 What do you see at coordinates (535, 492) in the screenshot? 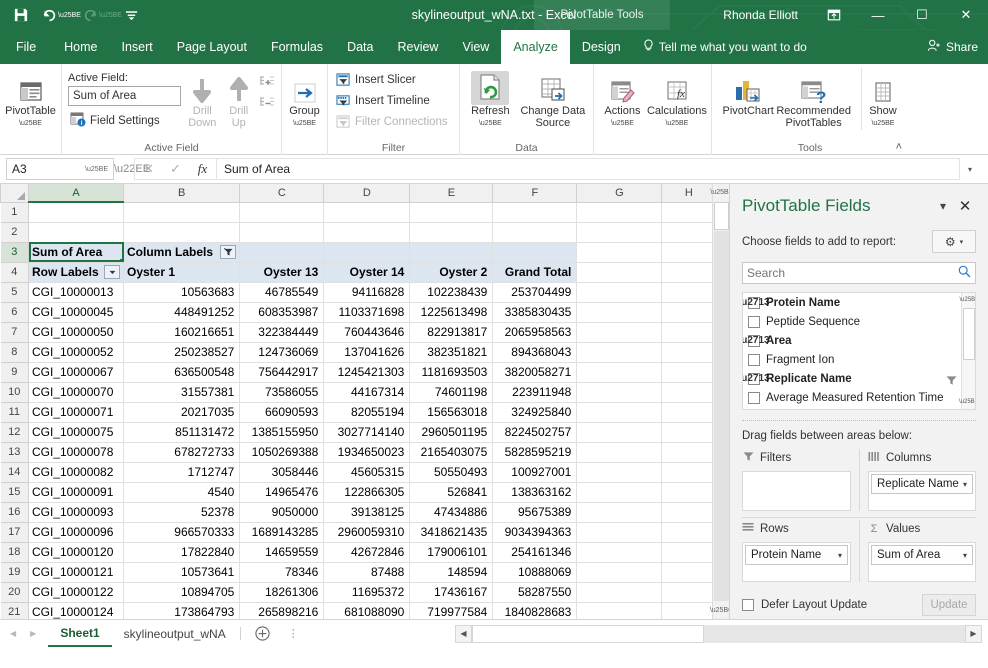
I see `cell-f15: 138363162` at bounding box center [535, 492].